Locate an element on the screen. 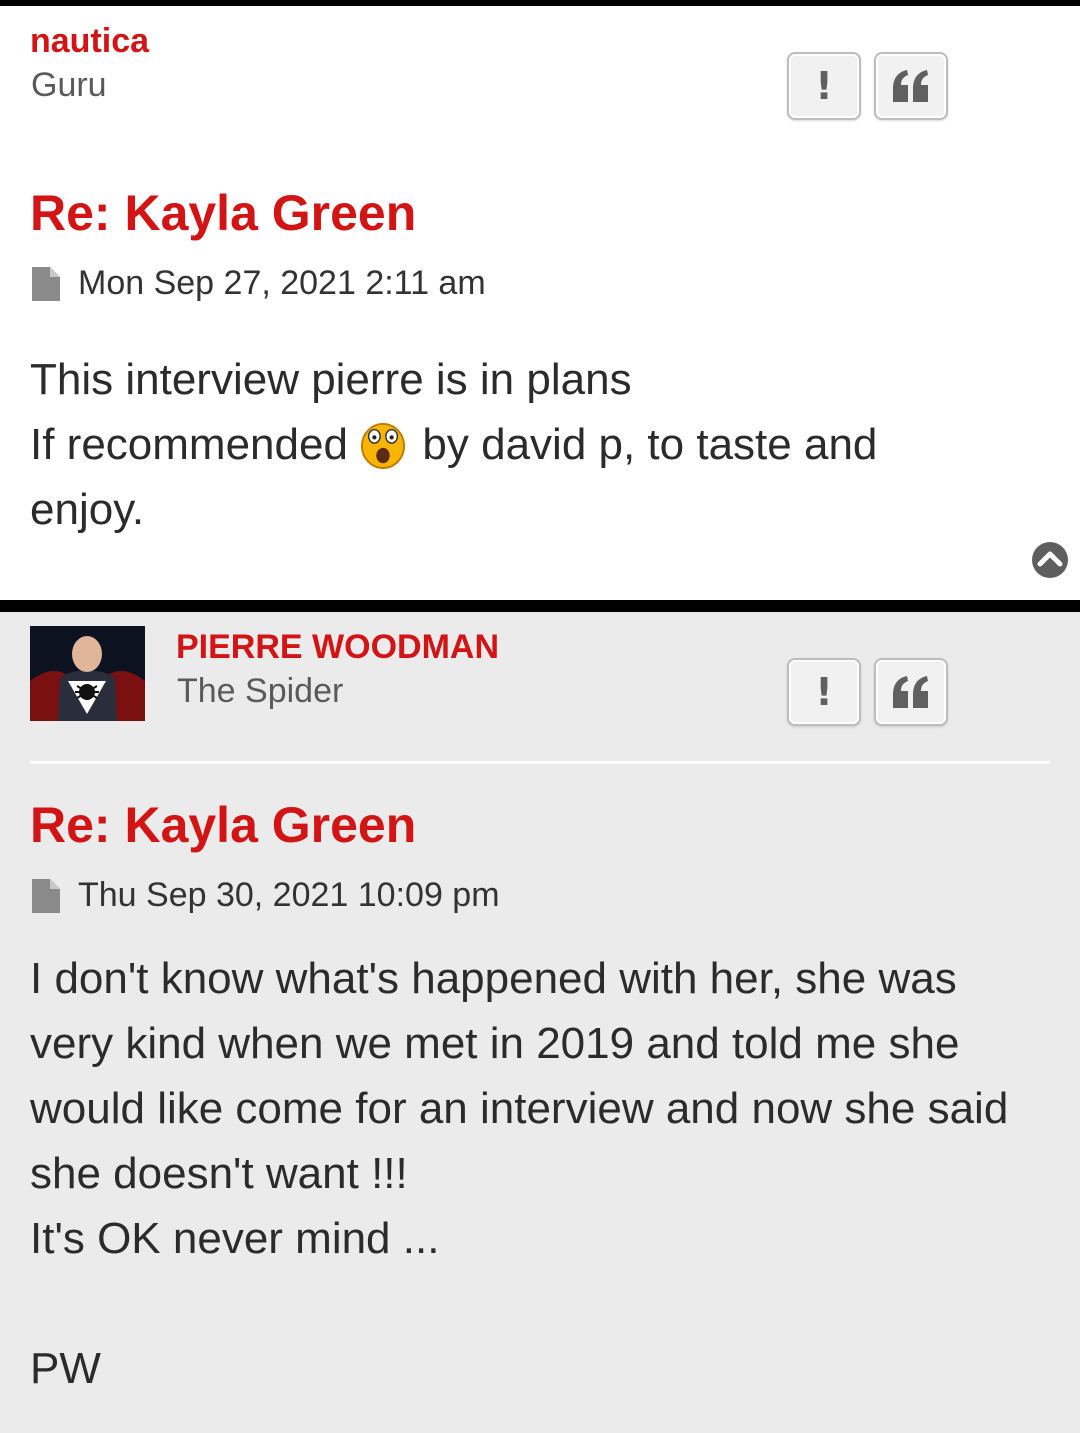 The width and height of the screenshot is (1080, 1433). post-date: Thu Sep 30, 2021 10:09 pm is located at coordinates (289, 895).